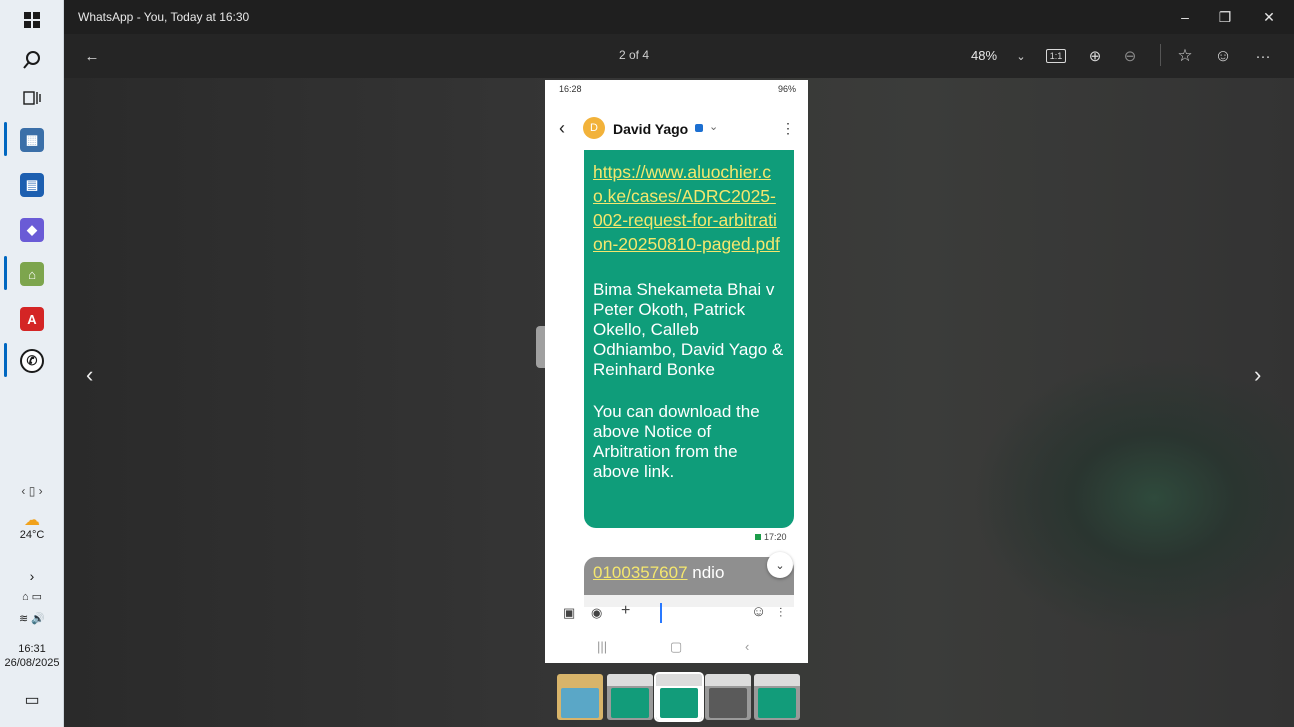  What do you see at coordinates (676, 613) in the screenshot?
I see `compose-bar: ▣ ◉ + ☺ ⫶` at bounding box center [676, 613].